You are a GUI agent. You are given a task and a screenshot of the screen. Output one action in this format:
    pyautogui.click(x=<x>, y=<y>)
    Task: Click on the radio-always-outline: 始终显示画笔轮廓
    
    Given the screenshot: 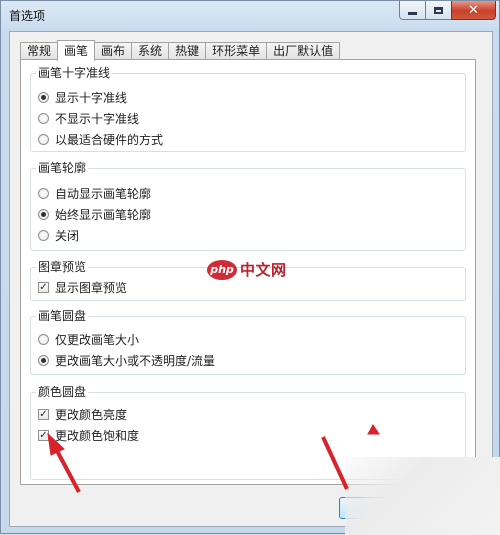 What is the action you would take?
    pyautogui.click(x=94, y=214)
    